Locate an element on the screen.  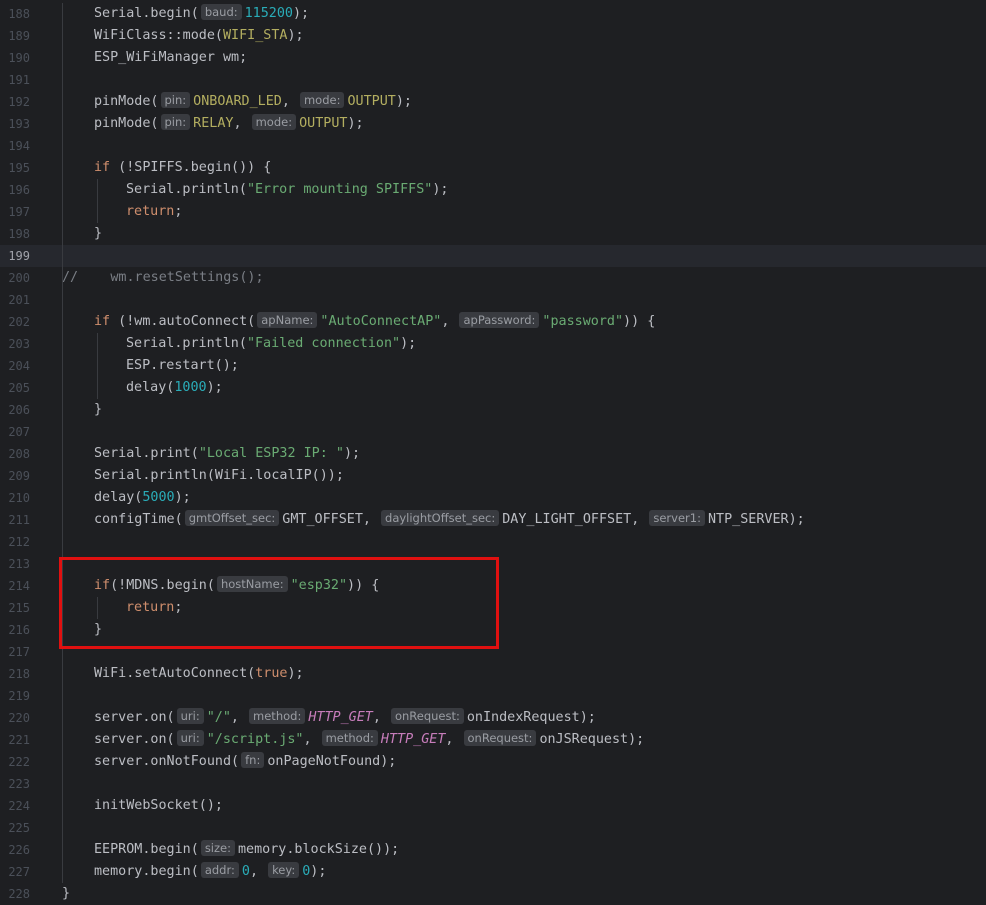
code-token: NTP_SERVER); is located at coordinates (756, 519).